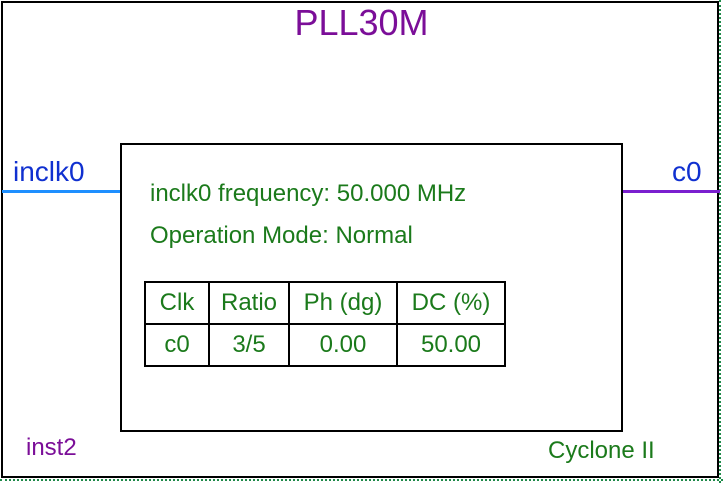 This screenshot has width=723, height=483. What do you see at coordinates (361, 22) in the screenshot?
I see `symbol-title: PLL30M` at bounding box center [361, 22].